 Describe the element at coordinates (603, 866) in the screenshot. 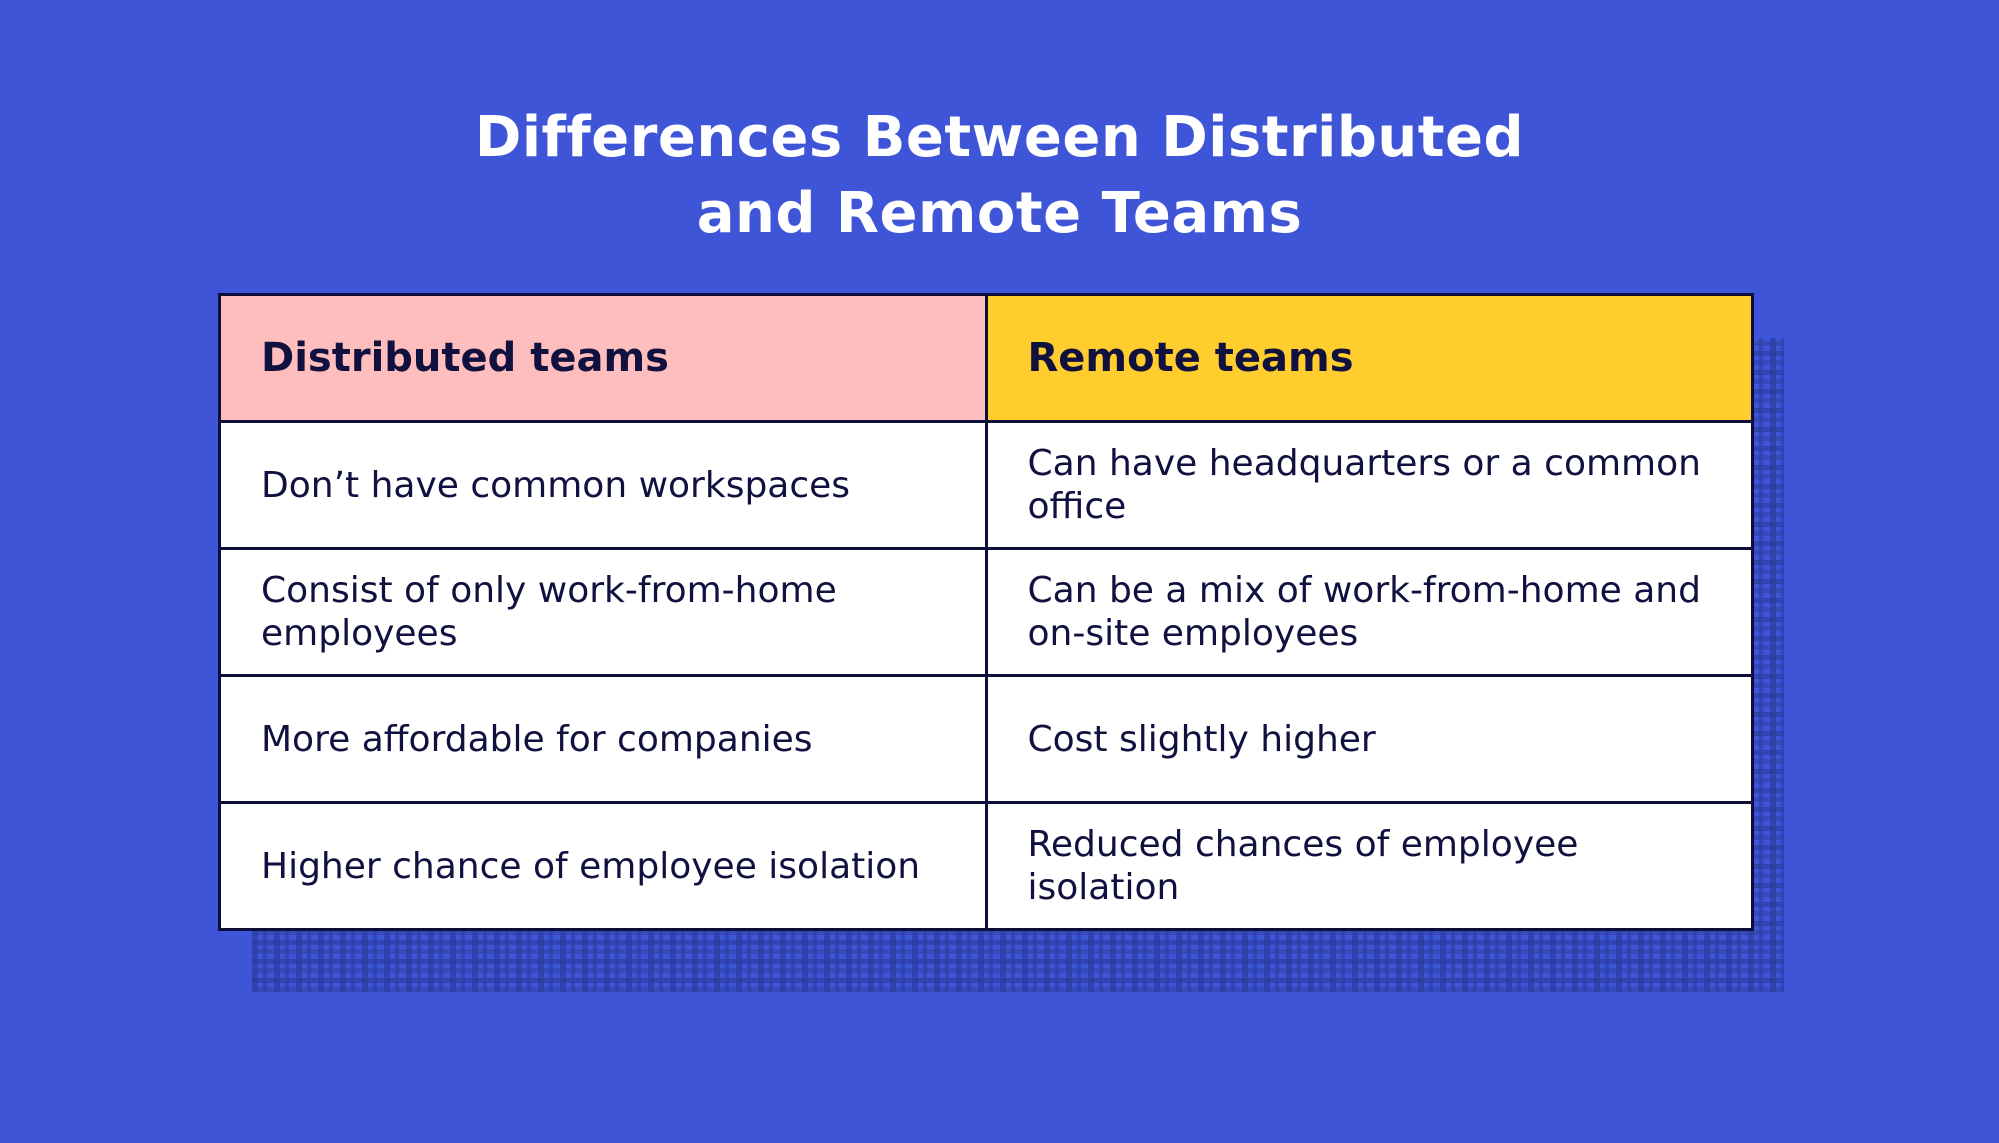

I see `cell-distributed: Higher chance of employee isolation` at that location.